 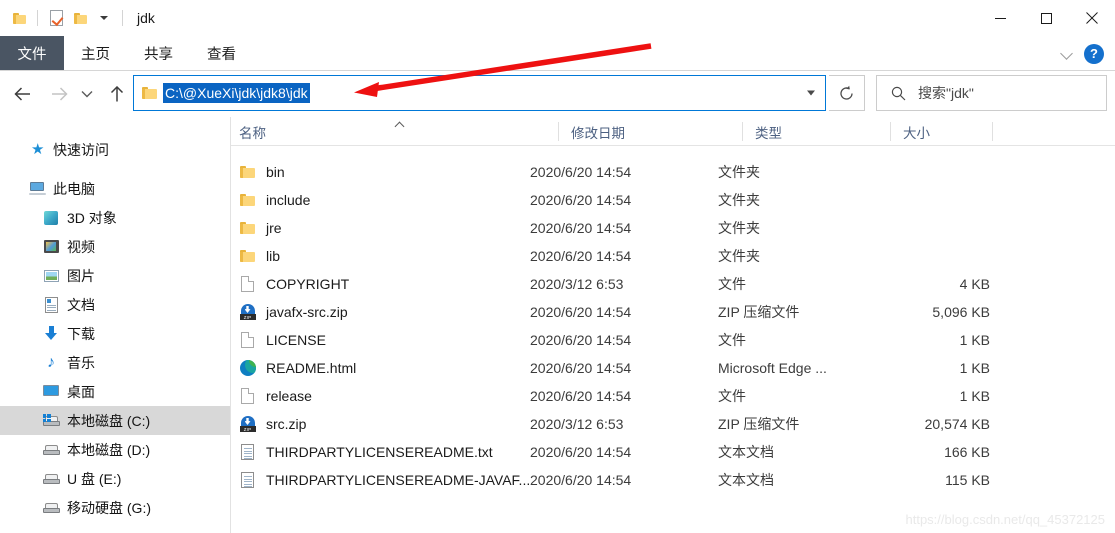 I want to click on maximize-button, so click(x=1046, y=18).